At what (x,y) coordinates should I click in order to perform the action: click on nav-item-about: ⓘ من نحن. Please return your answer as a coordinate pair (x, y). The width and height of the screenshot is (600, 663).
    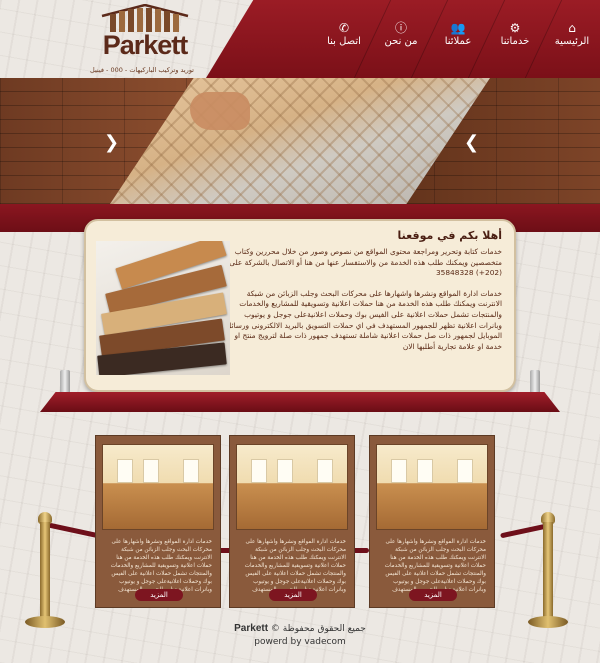
    Looking at the image, I should click on (401, 39).